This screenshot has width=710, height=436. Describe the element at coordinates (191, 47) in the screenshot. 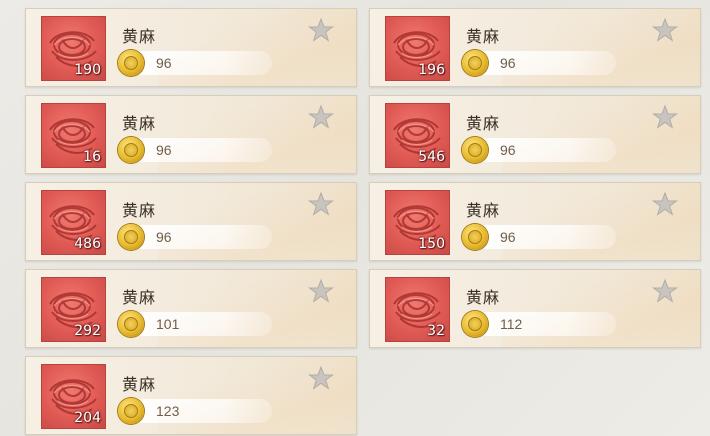

I see `item-listing-card: 190 黄麻 96` at that location.